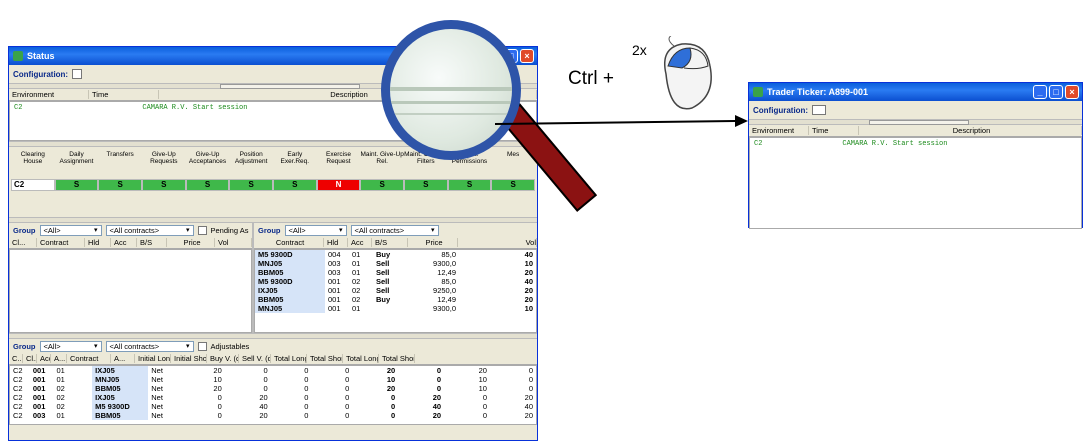 Image resolution: width=1086 pixels, height=445 pixels. Describe the element at coordinates (591, 78) in the screenshot. I see `shortcut-label: Ctrl +` at that location.